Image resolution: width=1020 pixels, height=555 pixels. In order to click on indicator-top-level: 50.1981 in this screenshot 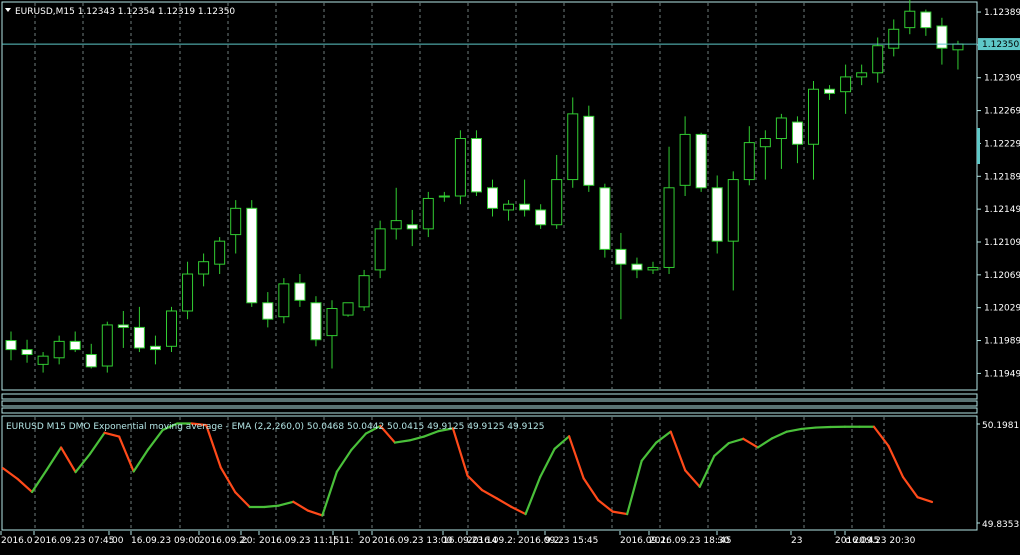, I will do `click(1000, 426)`.